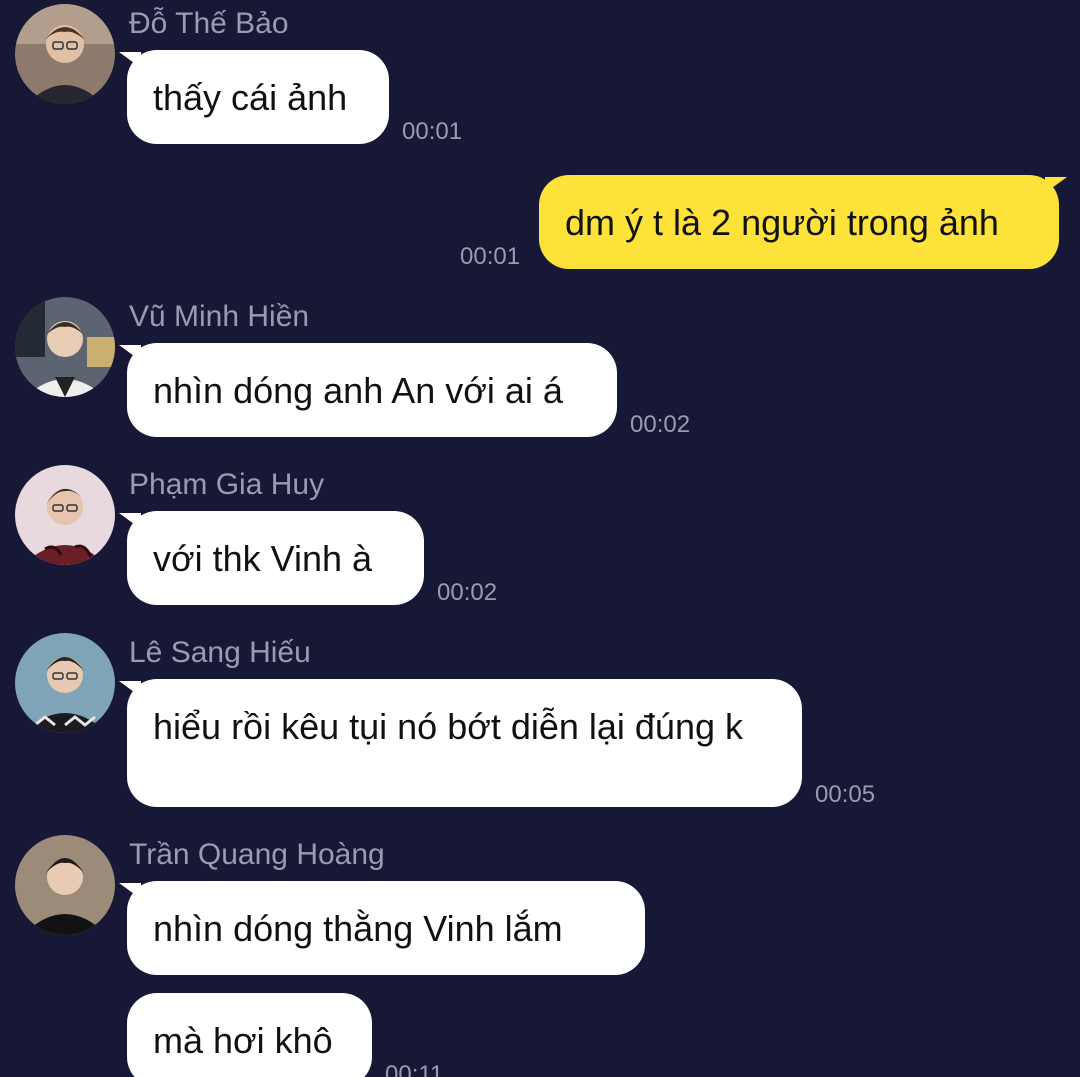  Describe the element at coordinates (358, 390) in the screenshot. I see `message-text: nhìn dóng anh An với ai á` at that location.